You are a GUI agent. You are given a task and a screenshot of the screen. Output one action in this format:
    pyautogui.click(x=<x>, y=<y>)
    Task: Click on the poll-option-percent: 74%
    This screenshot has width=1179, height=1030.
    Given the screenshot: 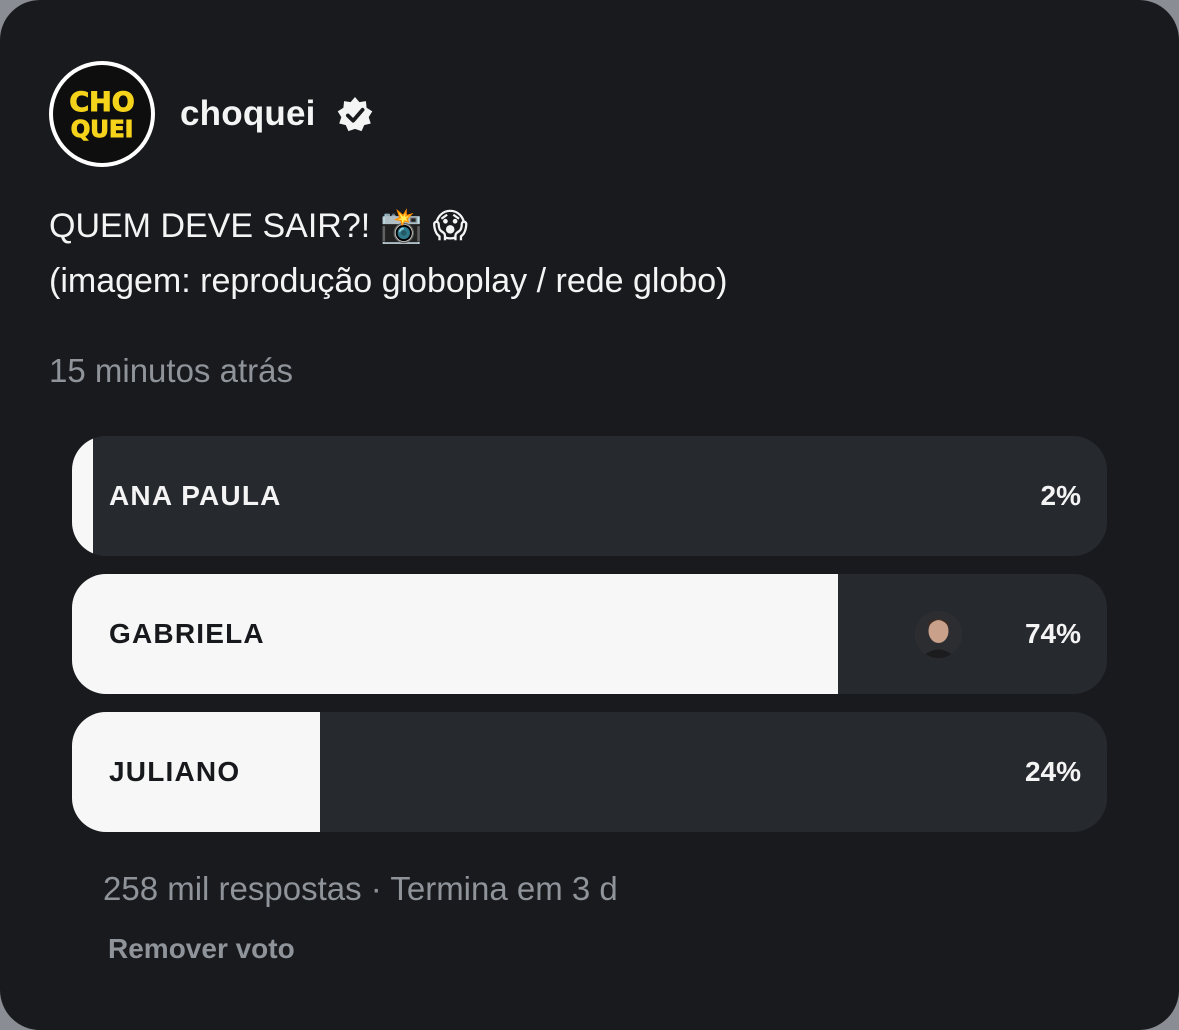 What is the action you would take?
    pyautogui.click(x=1052, y=633)
    